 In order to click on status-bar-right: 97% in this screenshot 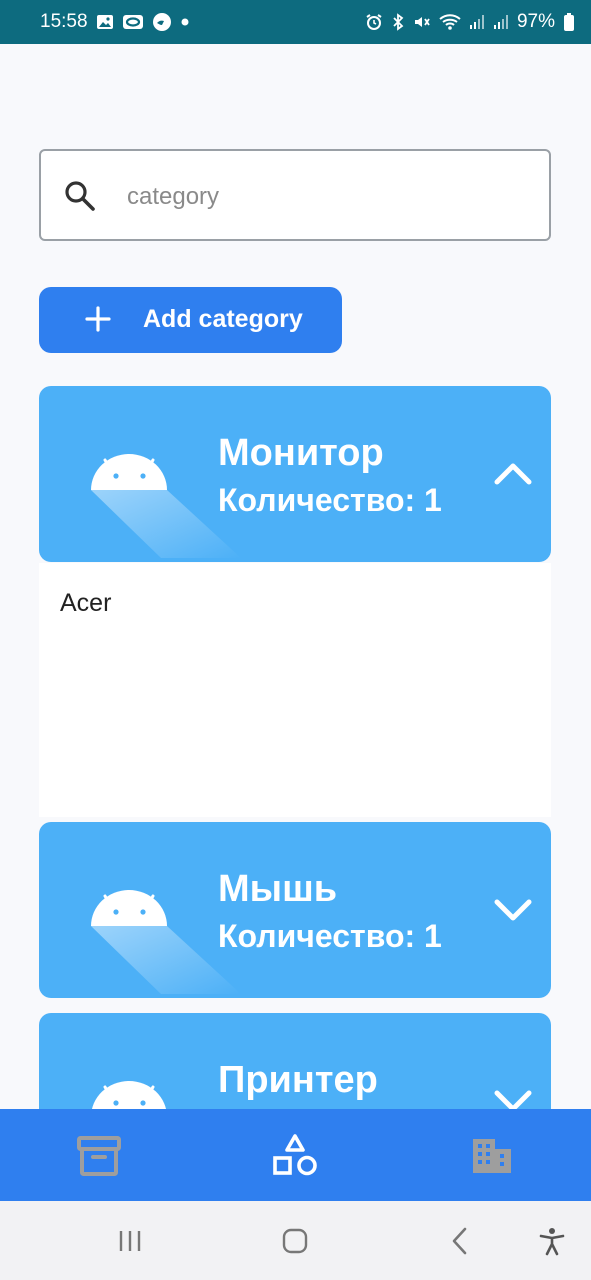, I will do `click(470, 22)`.